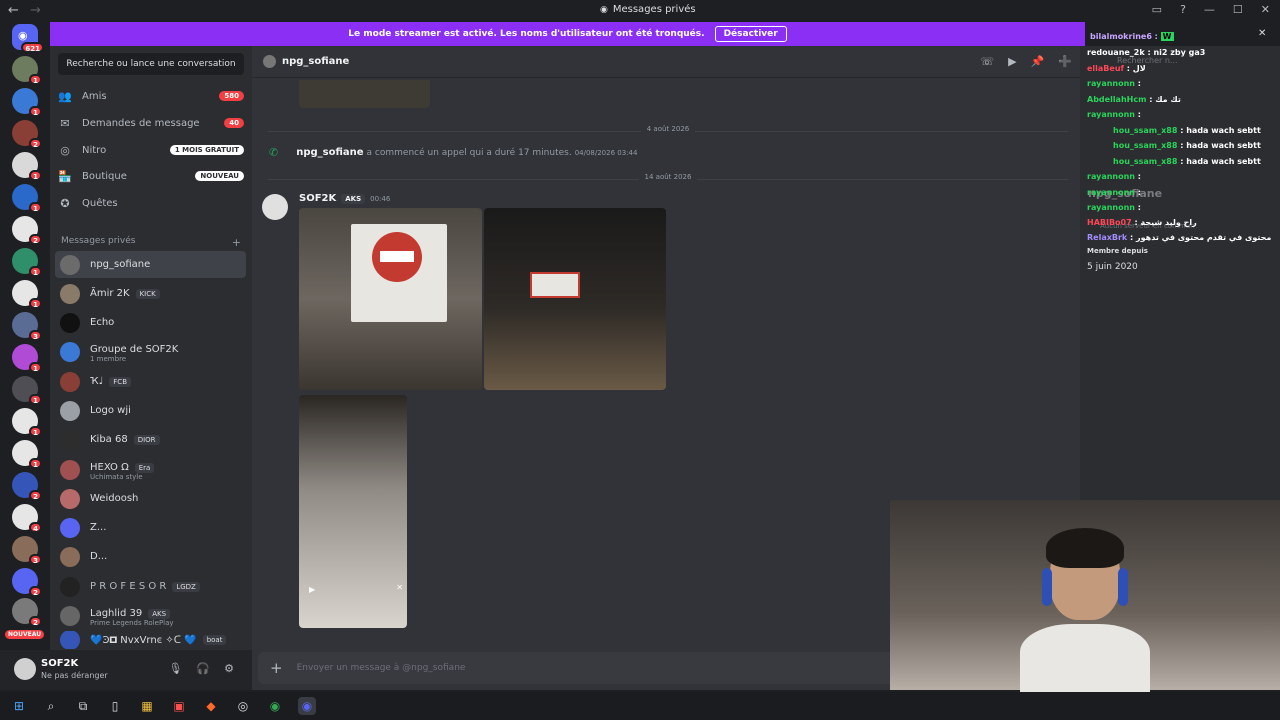  I want to click on shop-new-badge: NOUVEAU, so click(219, 176).